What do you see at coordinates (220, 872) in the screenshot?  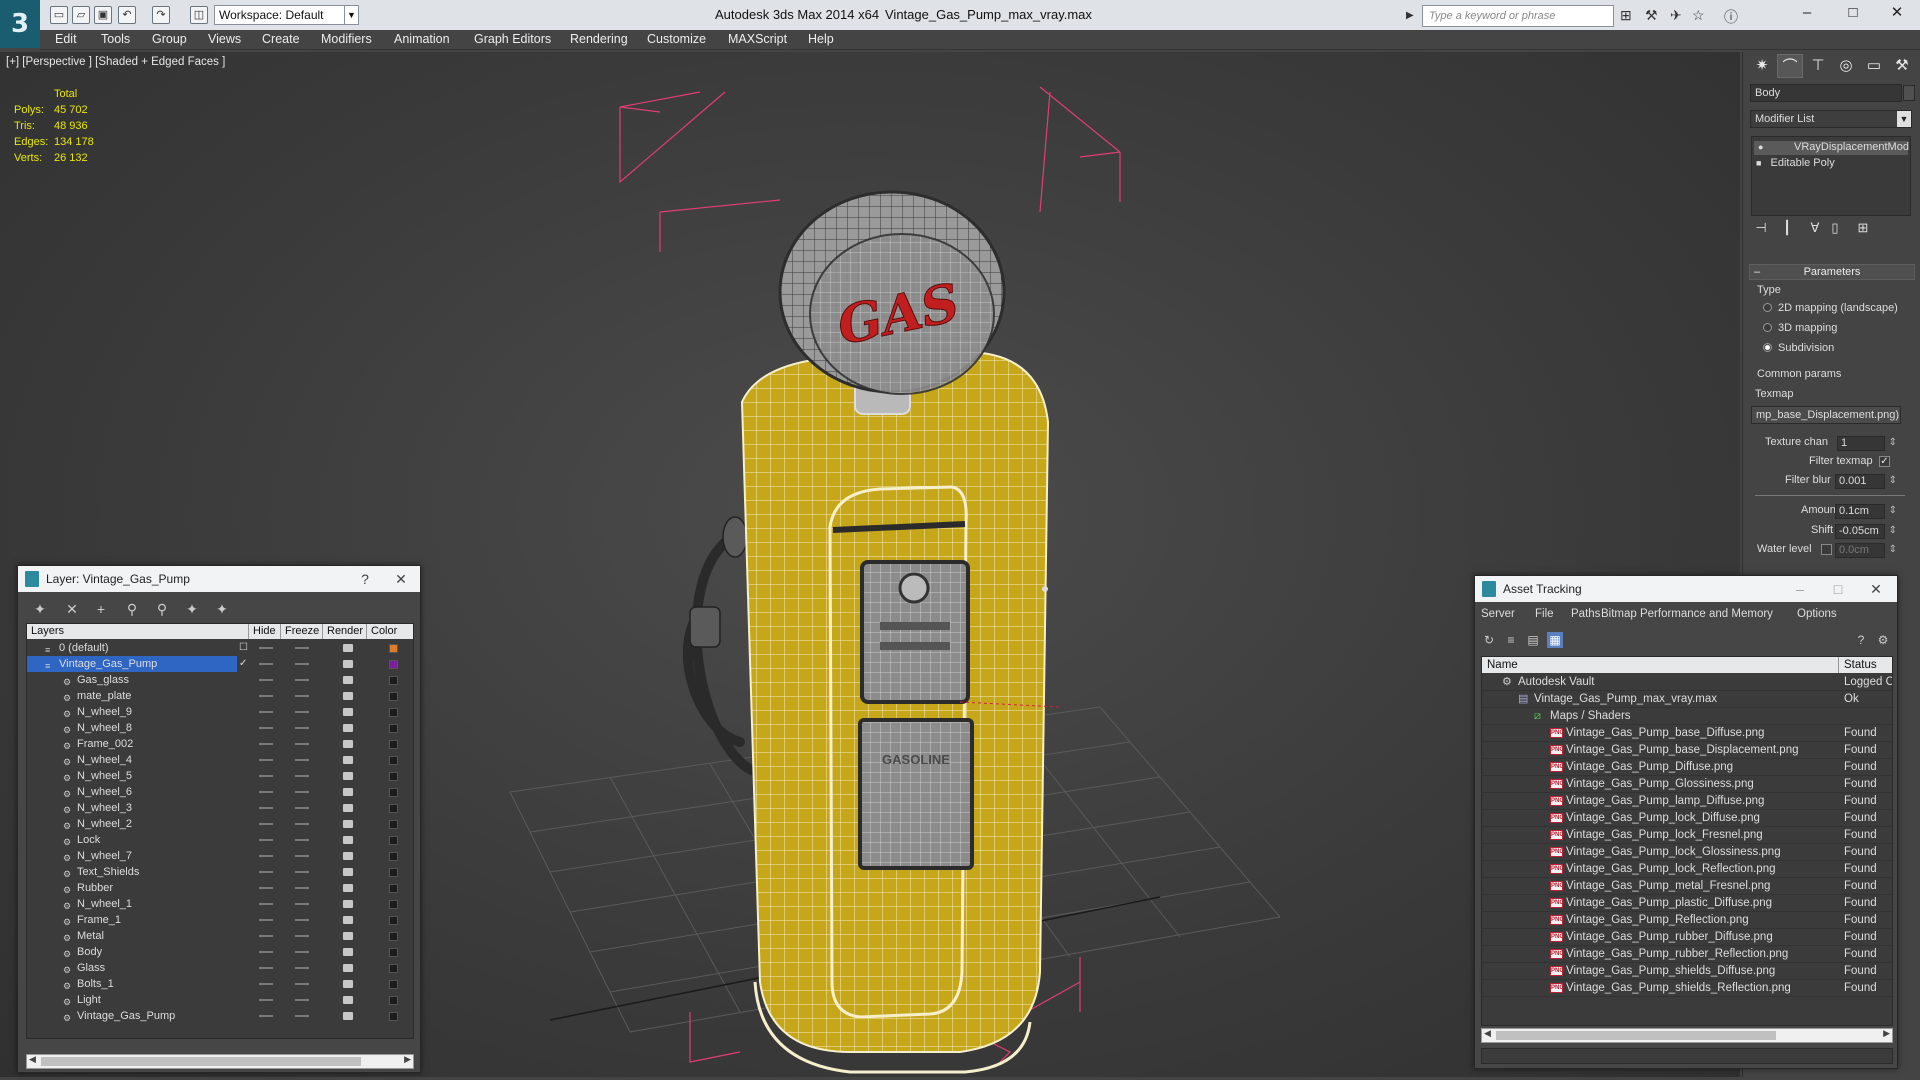 I see `layer-row: ⚙ Text_Shields` at bounding box center [220, 872].